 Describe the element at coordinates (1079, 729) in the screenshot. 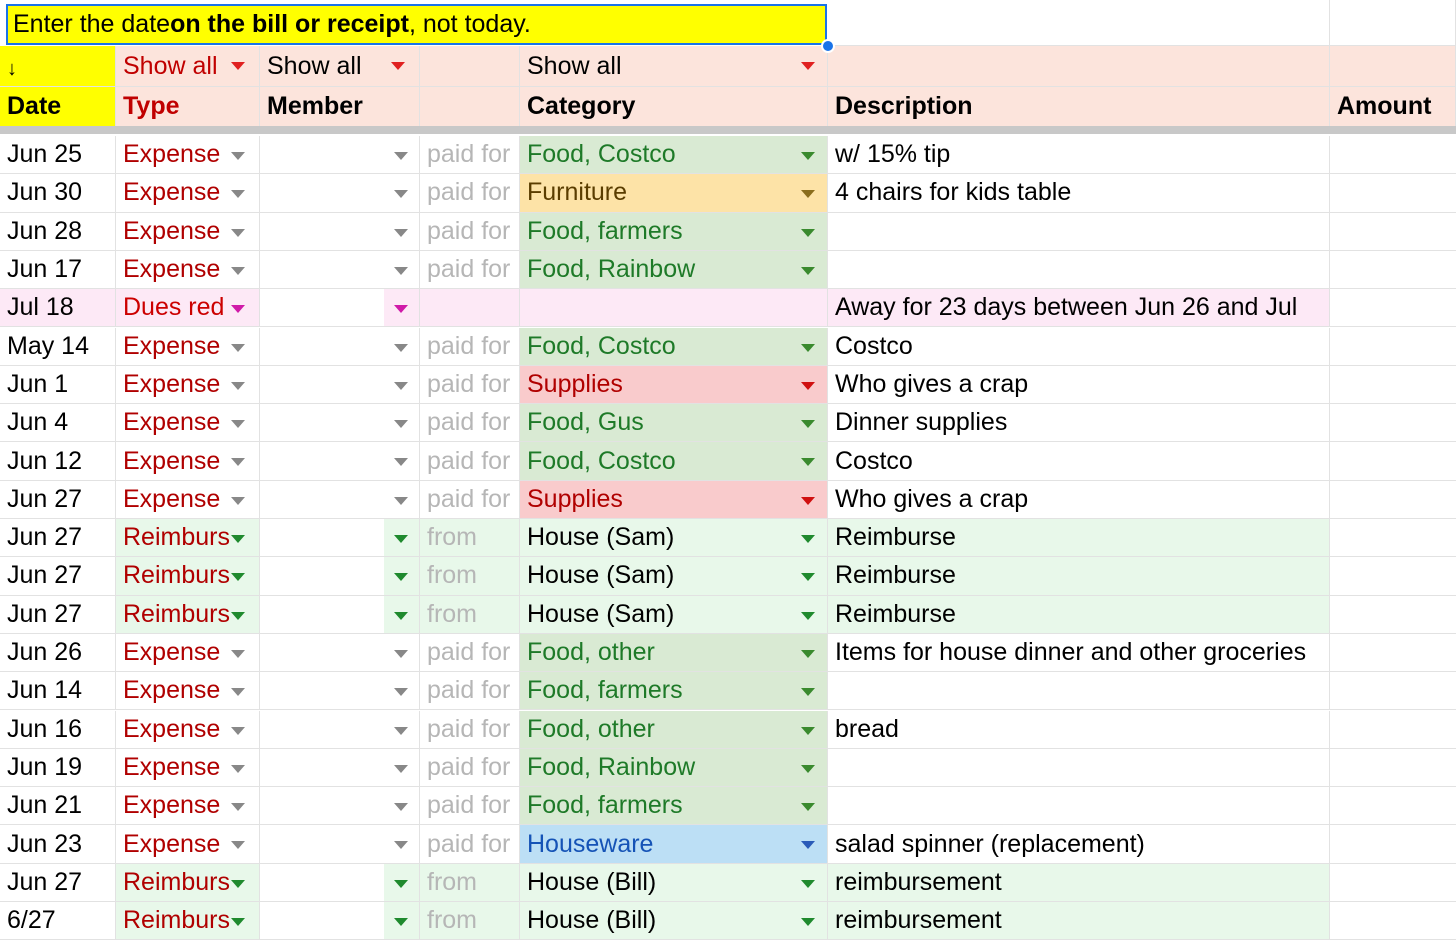

I see `description-cell: bread` at that location.